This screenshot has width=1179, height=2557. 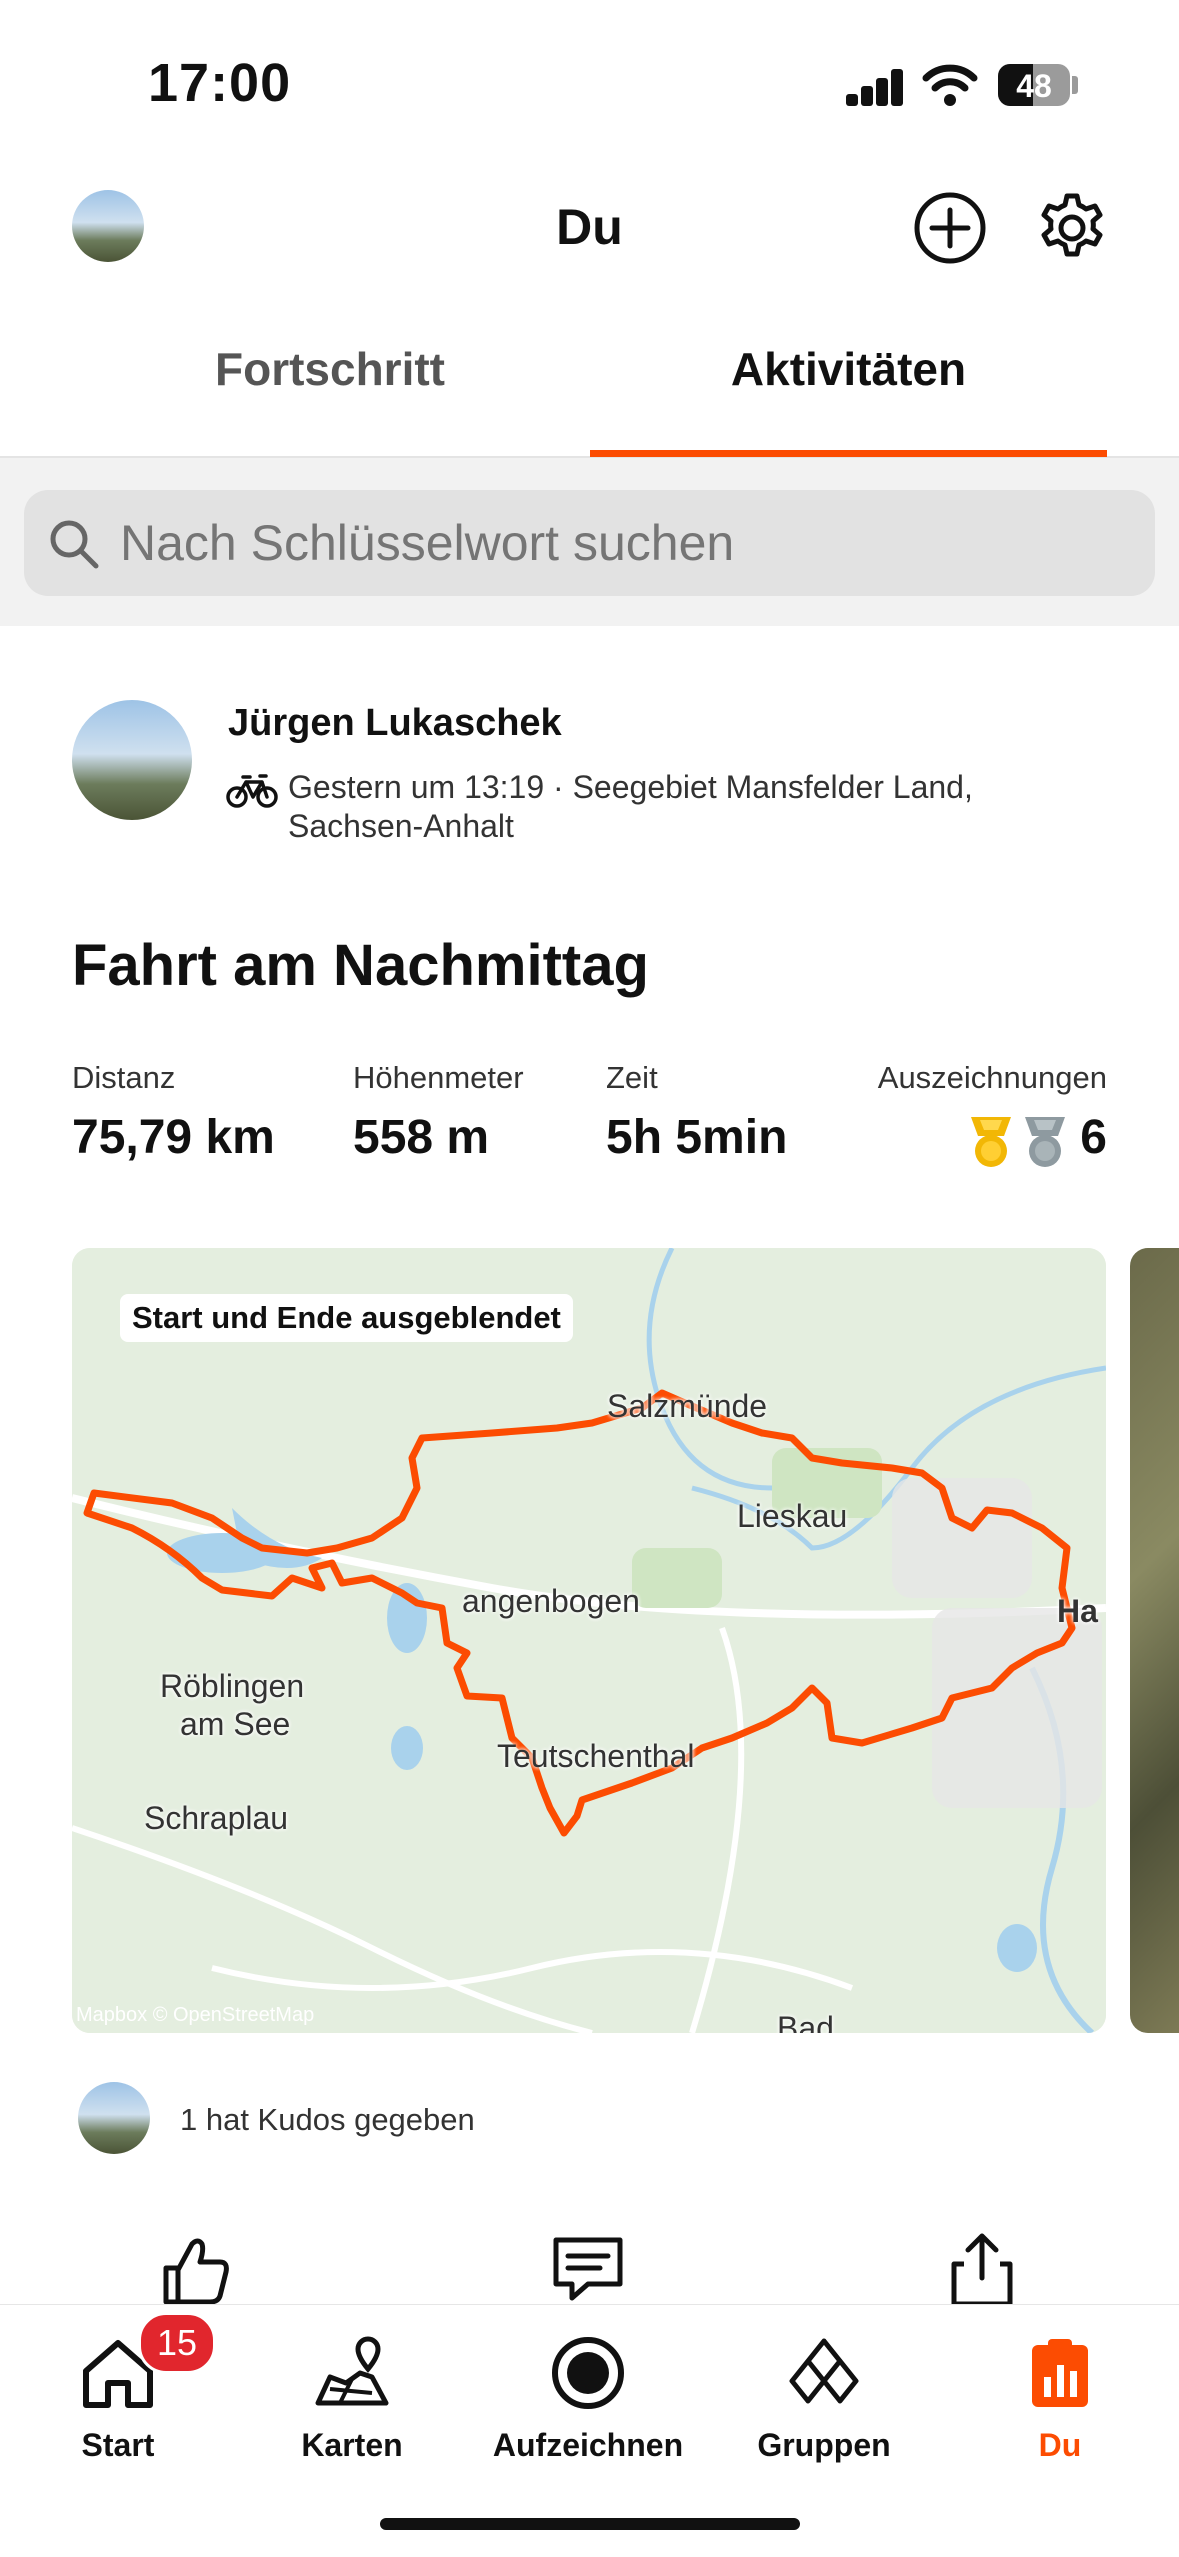 What do you see at coordinates (327, 2120) in the screenshot?
I see `kudos-text: 1 hat Kudos gegeben` at bounding box center [327, 2120].